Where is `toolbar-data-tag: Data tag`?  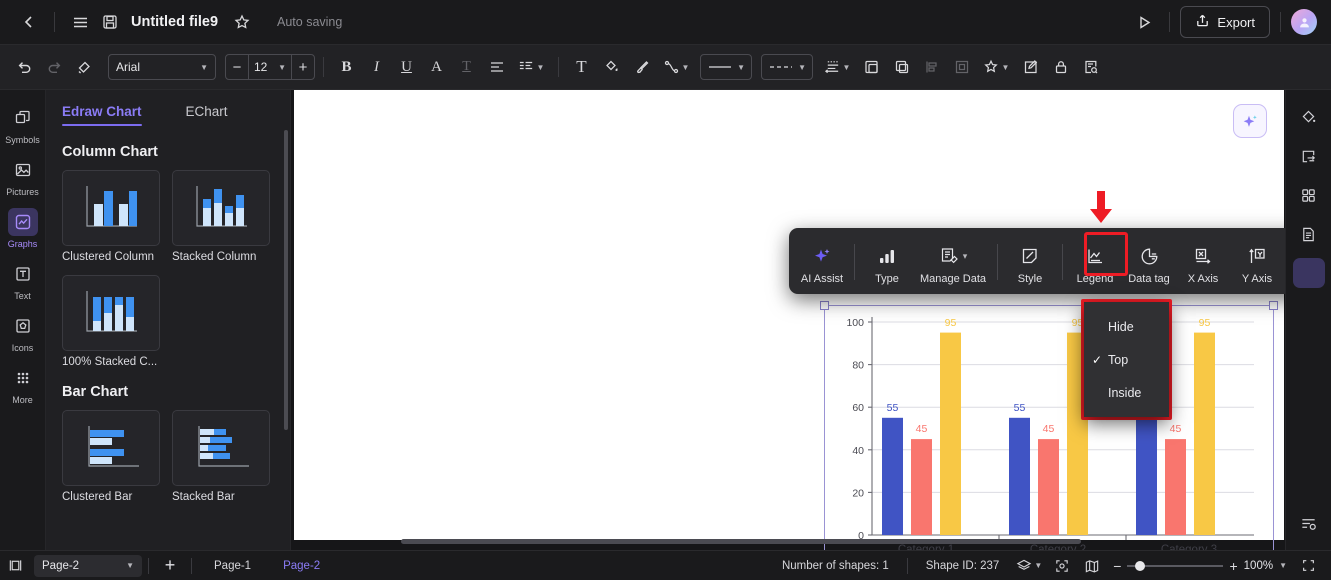
toolbar-data-tag: Data tag is located at coordinates (1149, 263).